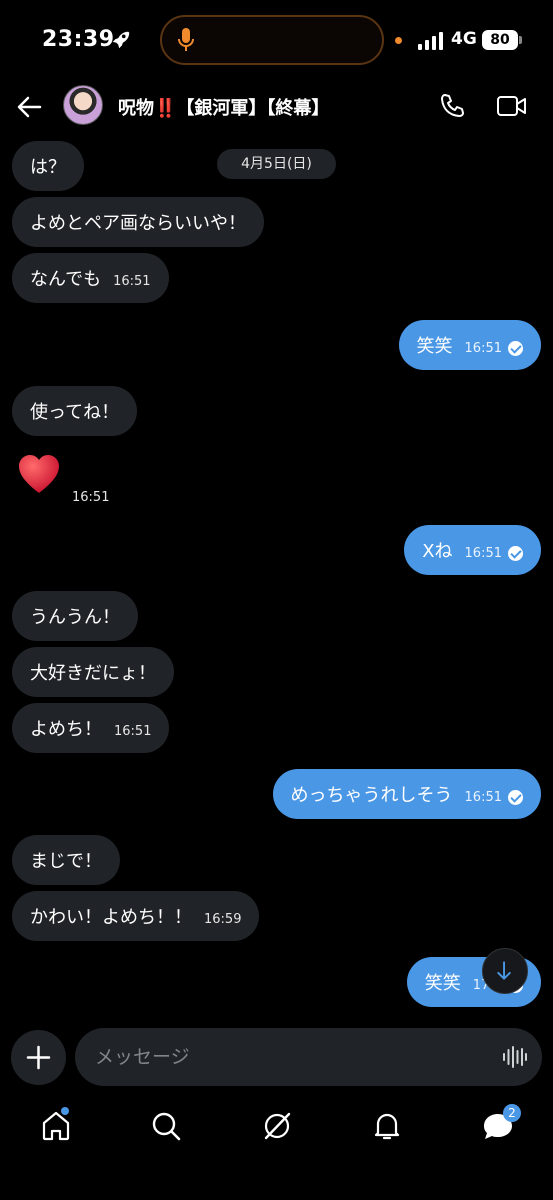 This screenshot has width=553, height=1200. Describe the element at coordinates (437, 551) in the screenshot. I see `message-text: Xね` at that location.